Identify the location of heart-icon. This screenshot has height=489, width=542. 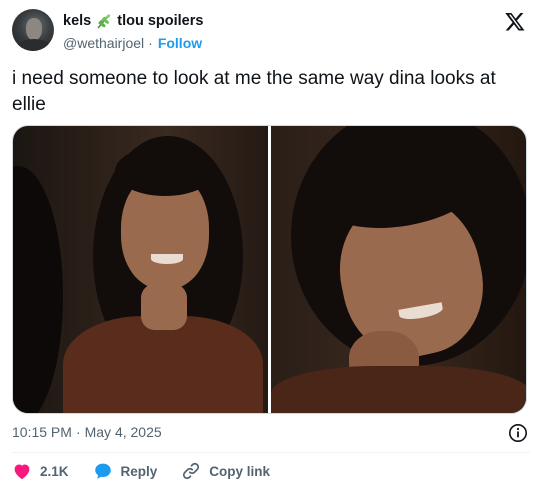
(22, 472).